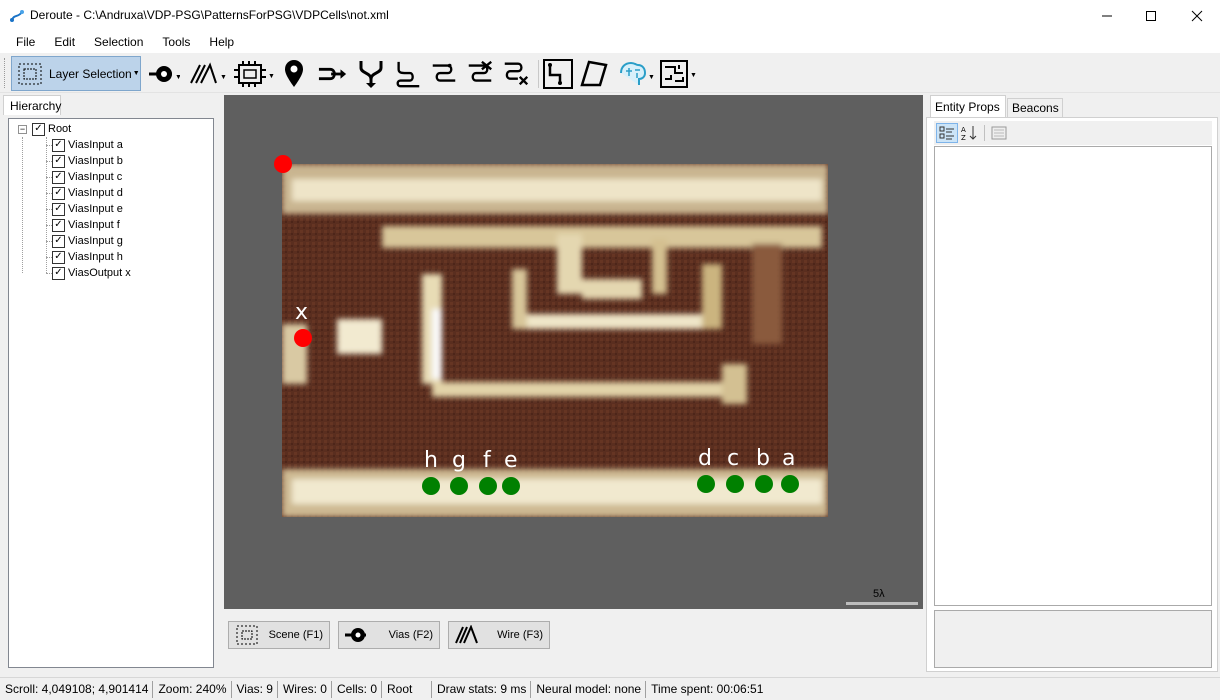 Image resolution: width=1220 pixels, height=700 pixels. Describe the element at coordinates (22, 129) in the screenshot. I see `collapse-icon: −` at that location.